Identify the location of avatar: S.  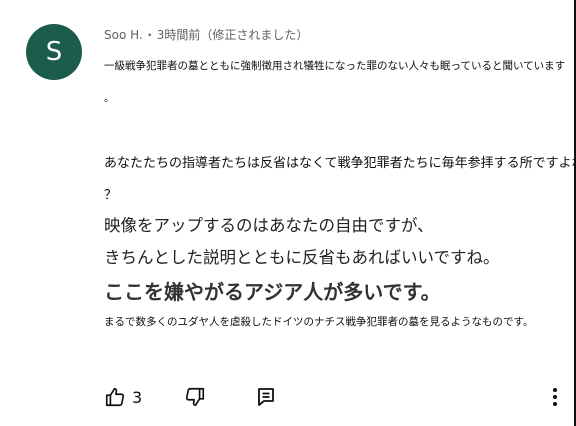
(54, 52).